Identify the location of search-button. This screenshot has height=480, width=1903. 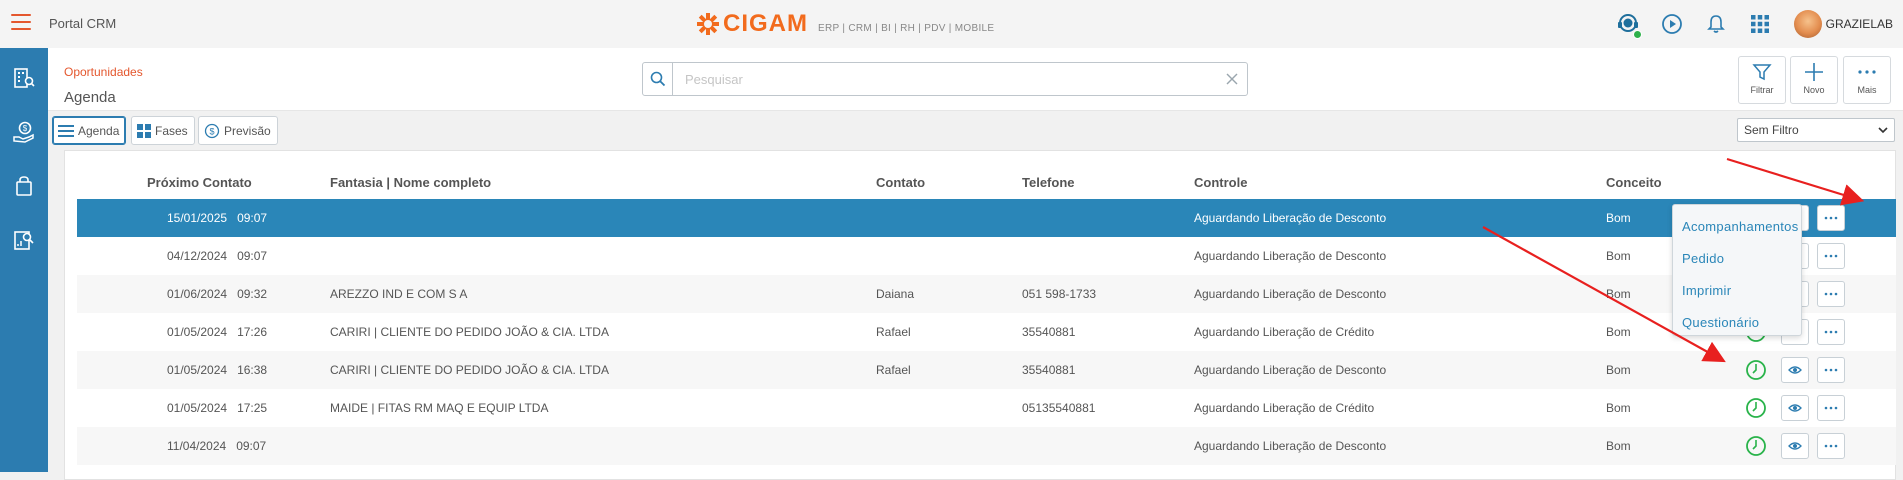
(658, 79).